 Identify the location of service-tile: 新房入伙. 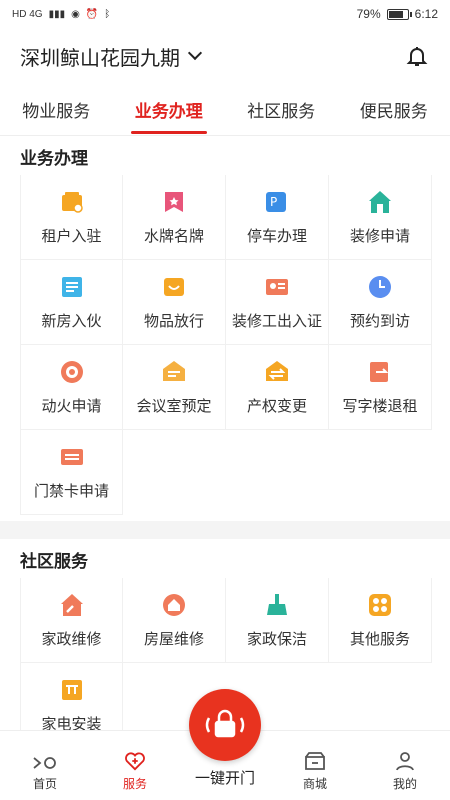
(71, 302).